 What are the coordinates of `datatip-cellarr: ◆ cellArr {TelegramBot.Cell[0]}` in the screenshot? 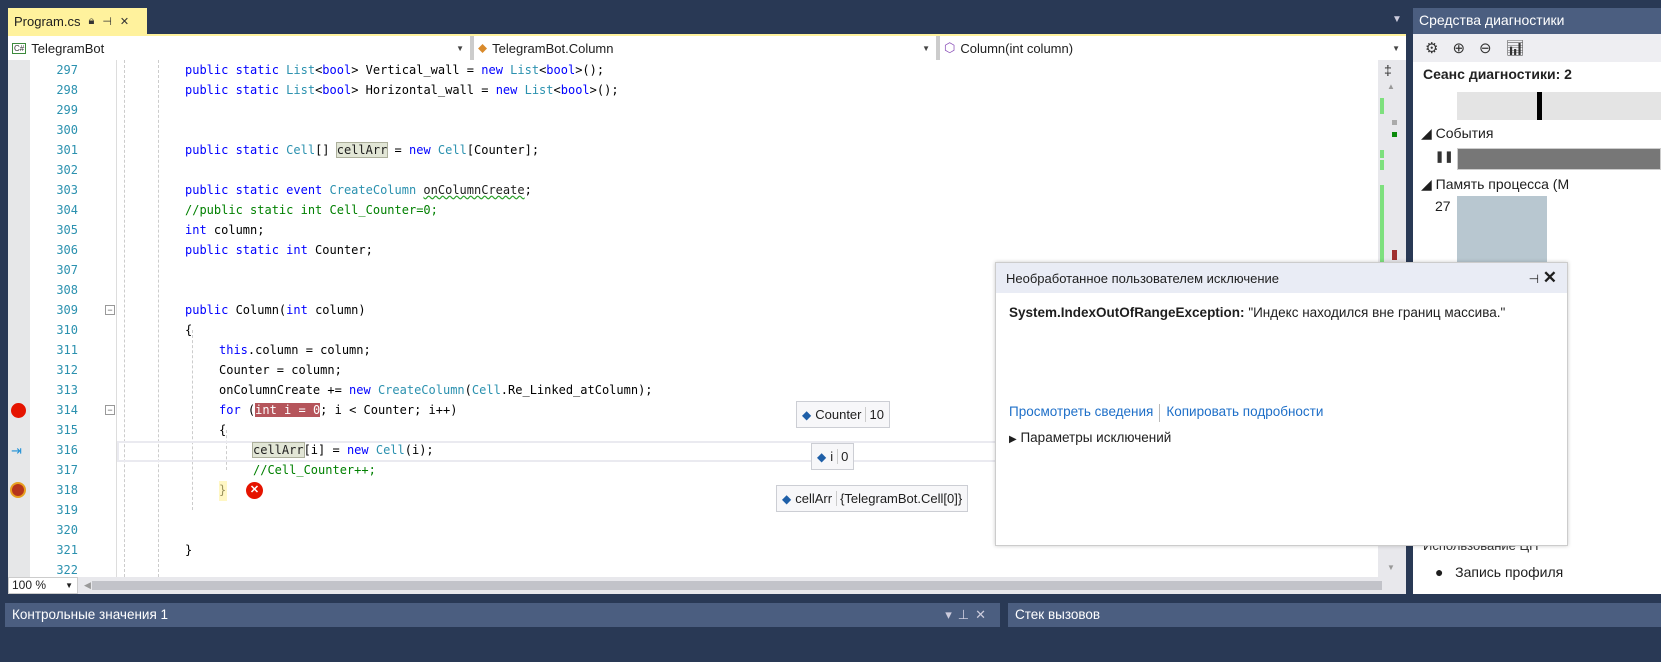 It's located at (872, 498).